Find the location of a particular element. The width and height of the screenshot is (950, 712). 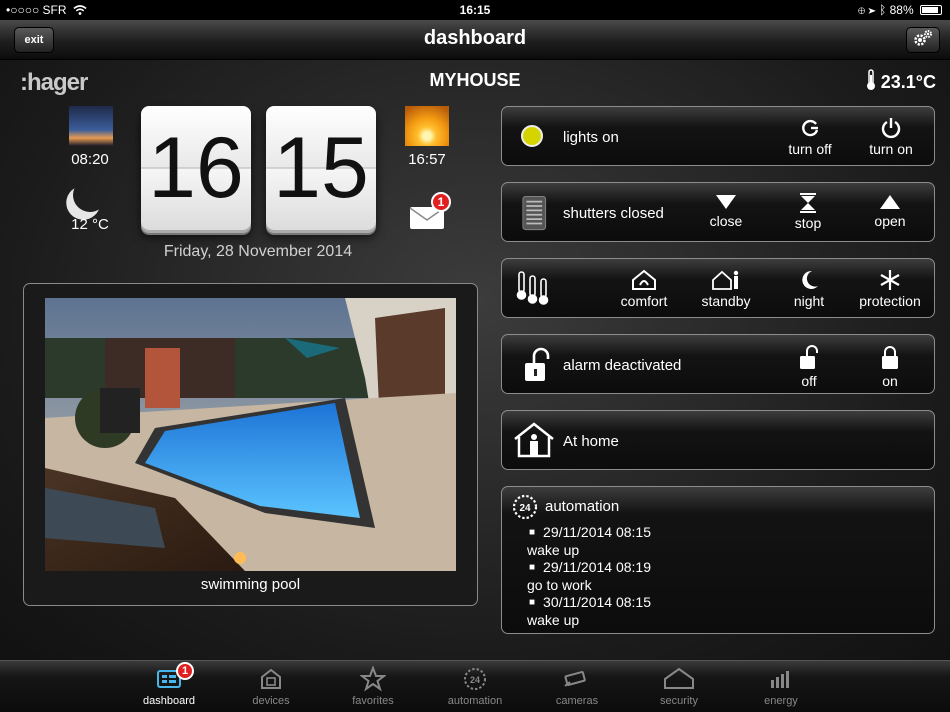

tab-security: security is located at coordinates (679, 686).